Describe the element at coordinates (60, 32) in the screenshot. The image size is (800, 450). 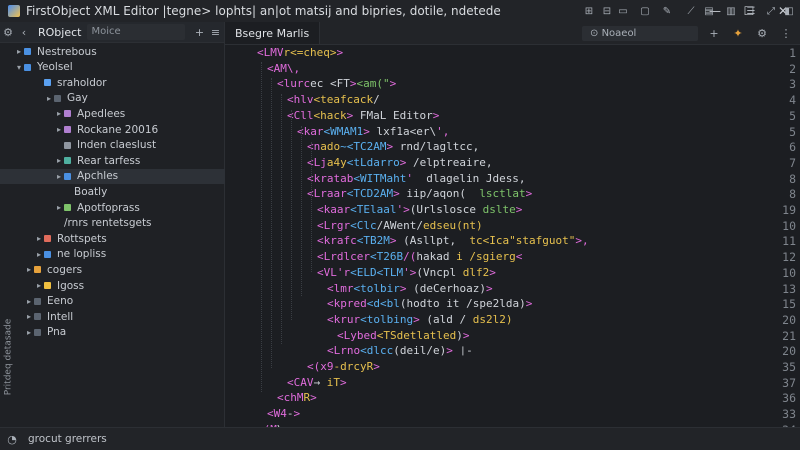
I see `project-name: RObject` at that location.